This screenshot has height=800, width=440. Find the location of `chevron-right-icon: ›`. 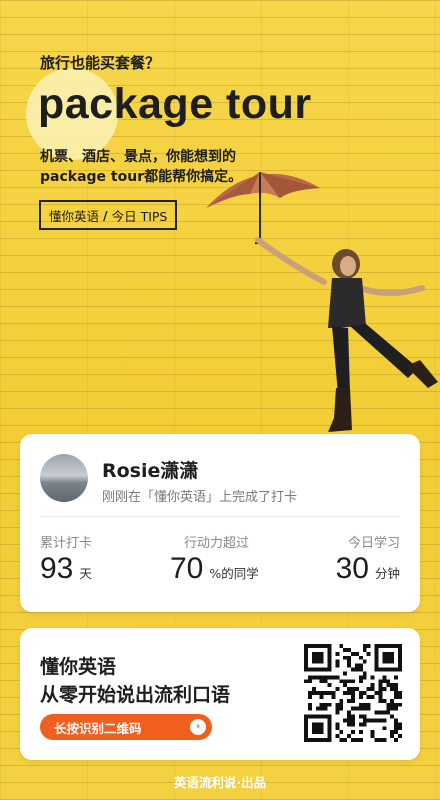

chevron-right-icon: › is located at coordinates (198, 727).